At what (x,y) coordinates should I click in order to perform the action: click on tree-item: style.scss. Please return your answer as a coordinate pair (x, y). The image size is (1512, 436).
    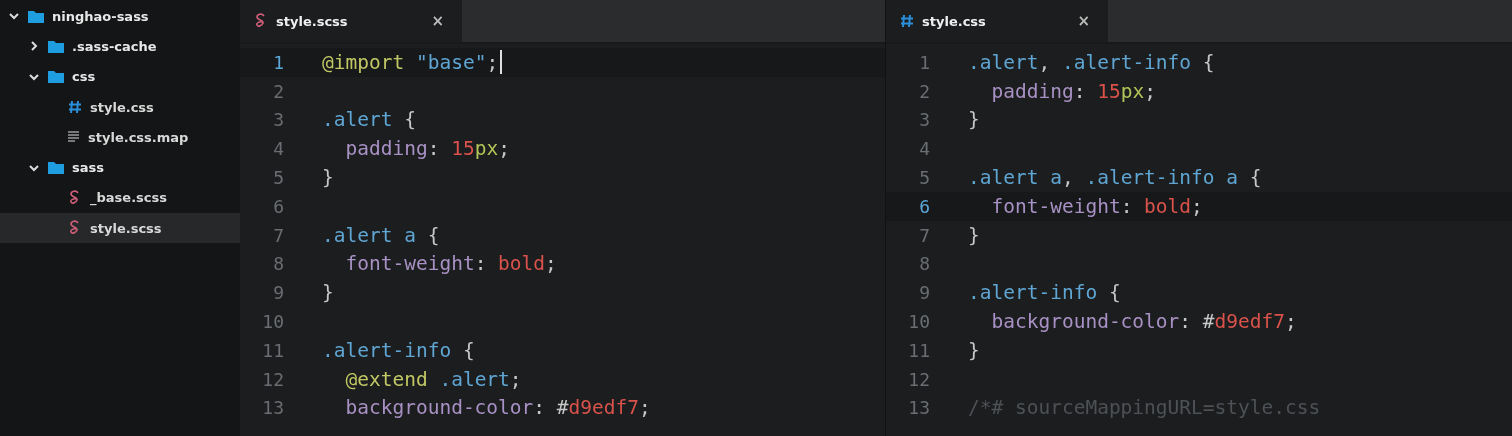
    Looking at the image, I should click on (120, 228).